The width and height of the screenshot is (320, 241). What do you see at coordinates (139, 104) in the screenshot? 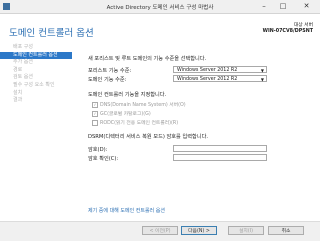
I see `dns-checkbox: ✓ DNS(Domain Name System) 서버(O)` at bounding box center [139, 104].